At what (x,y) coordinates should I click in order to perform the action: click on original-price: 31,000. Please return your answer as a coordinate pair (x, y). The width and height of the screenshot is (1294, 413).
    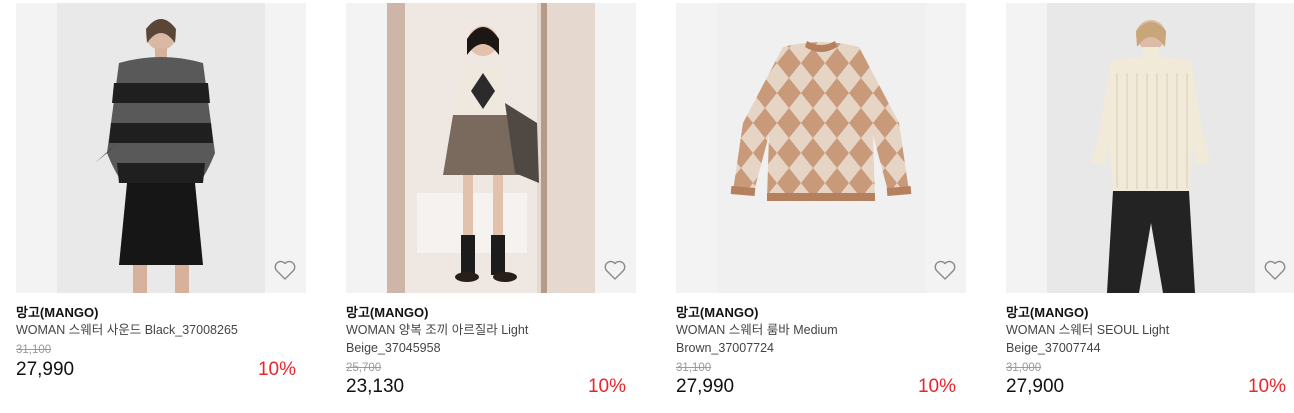
    Looking at the image, I should click on (1024, 368).